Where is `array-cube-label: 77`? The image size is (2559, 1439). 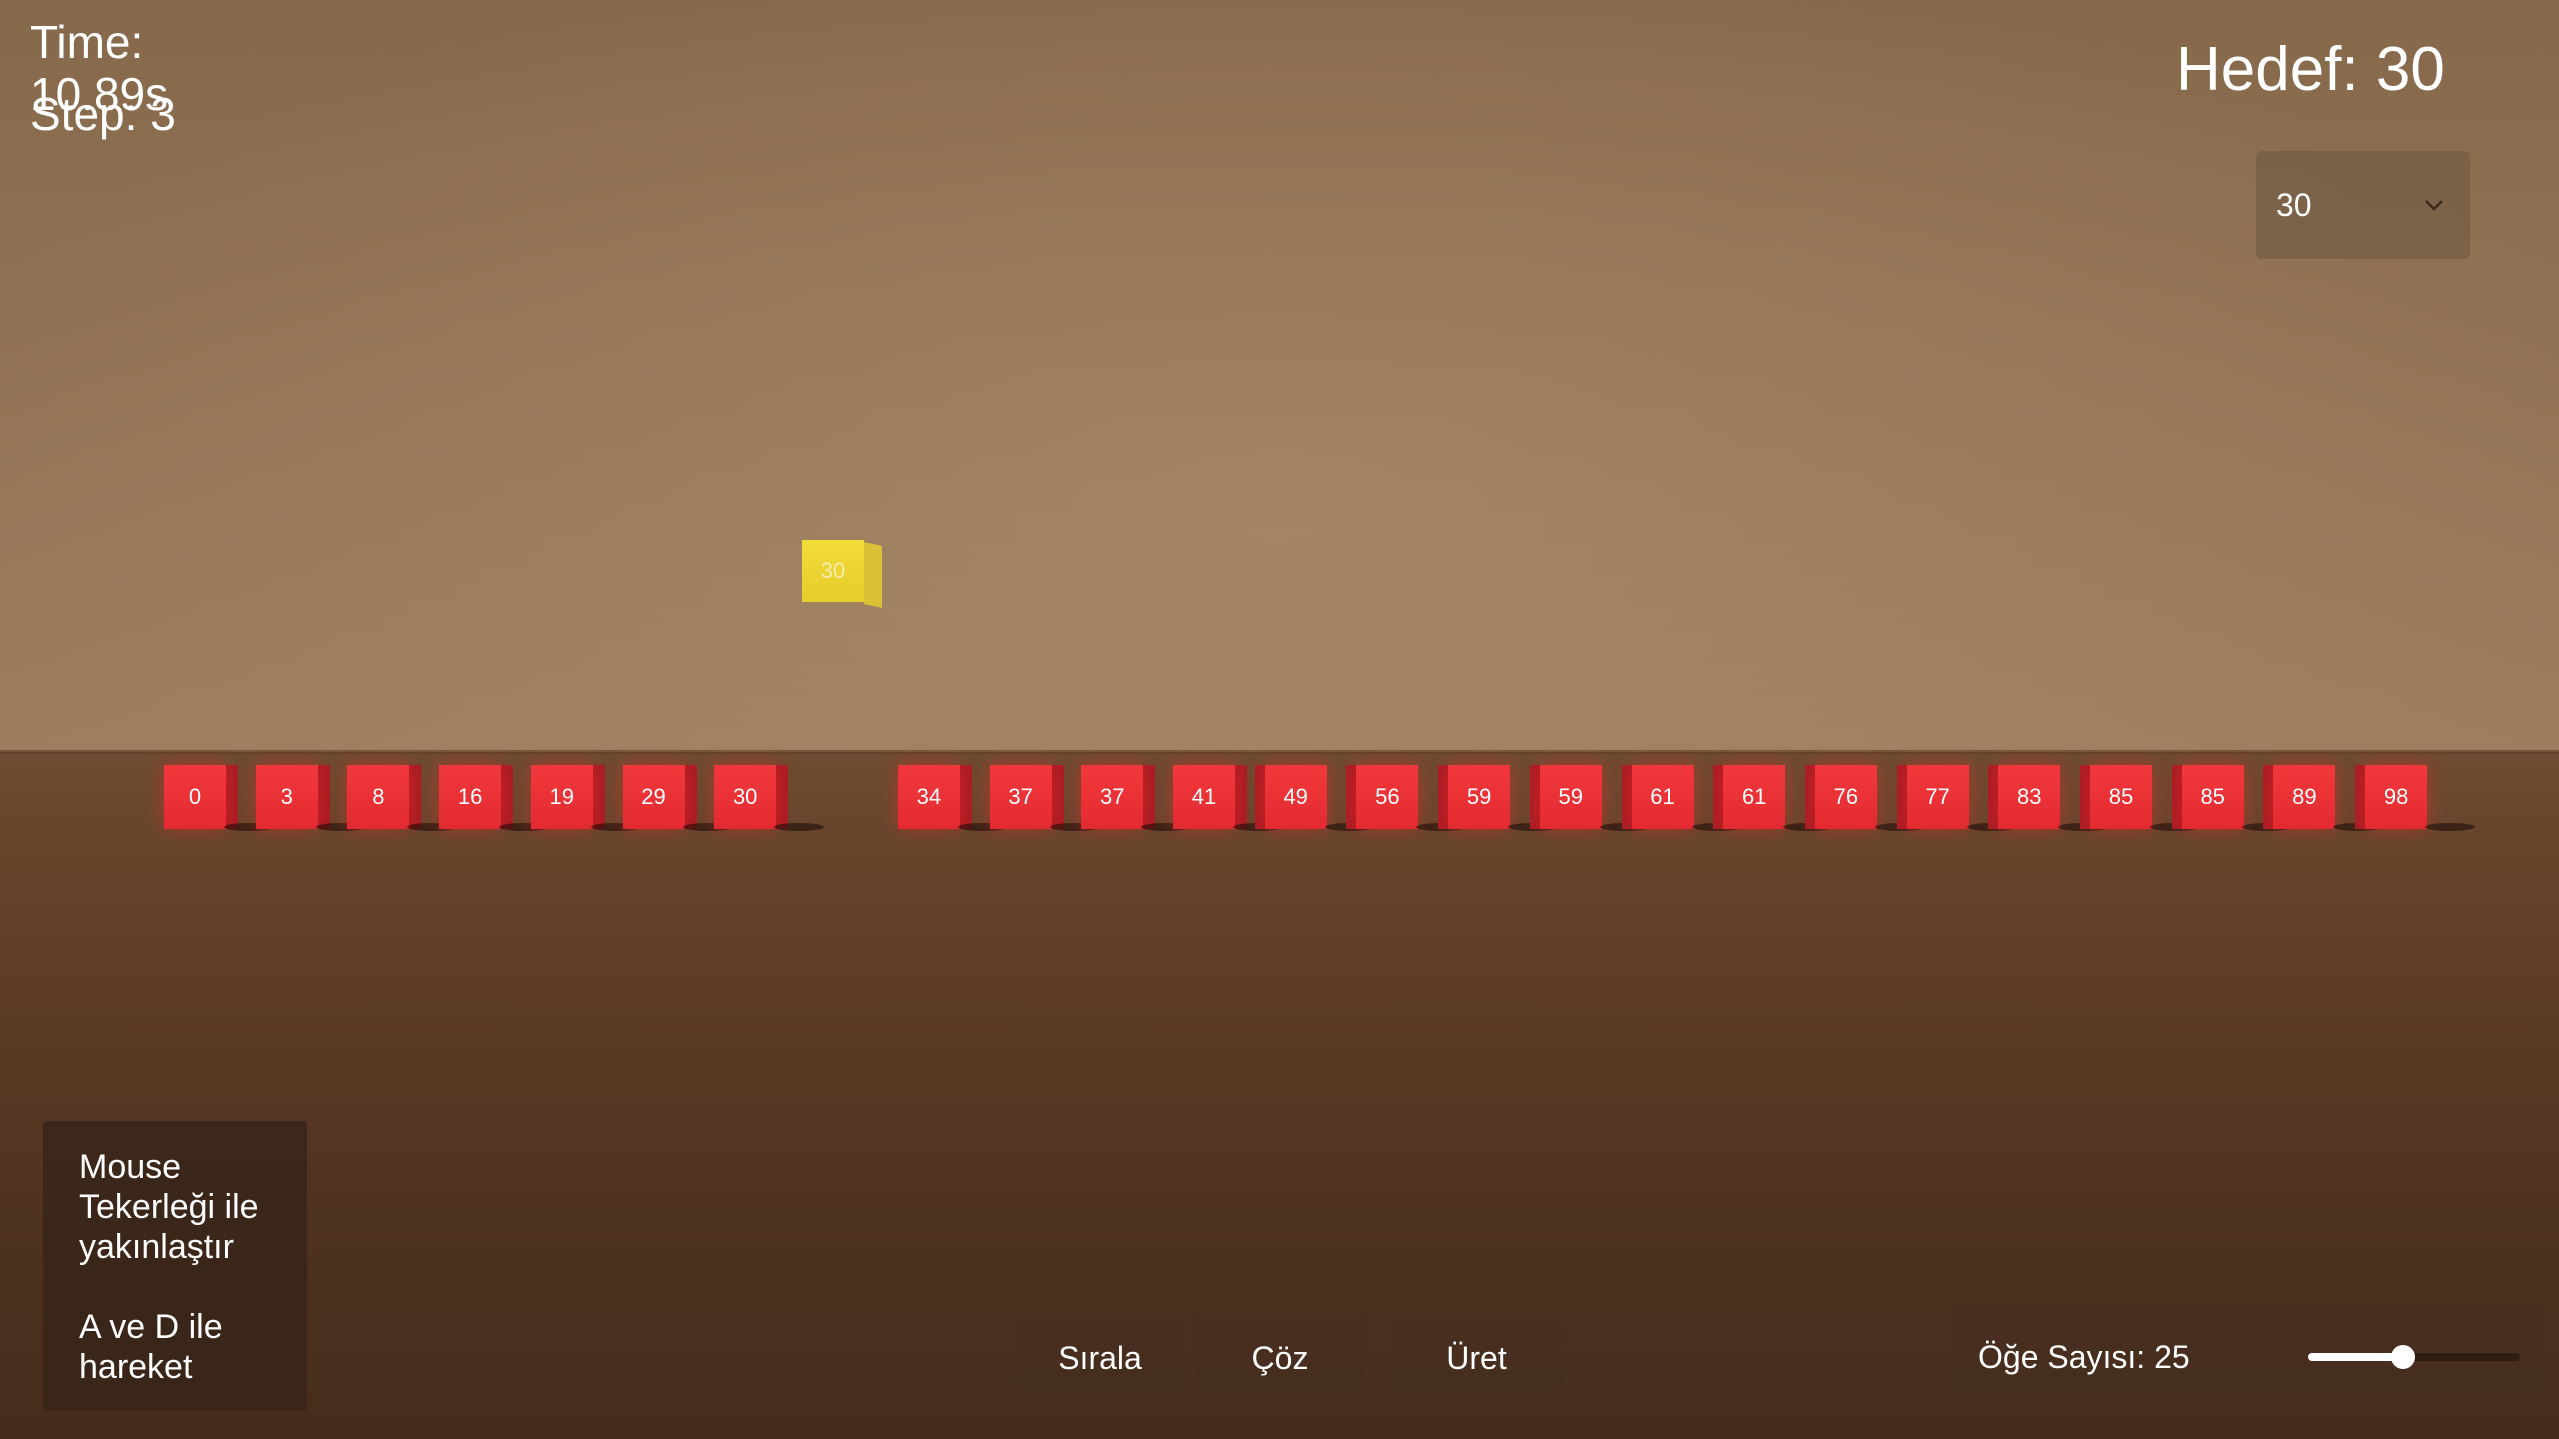
array-cube-label: 77 is located at coordinates (1937, 797).